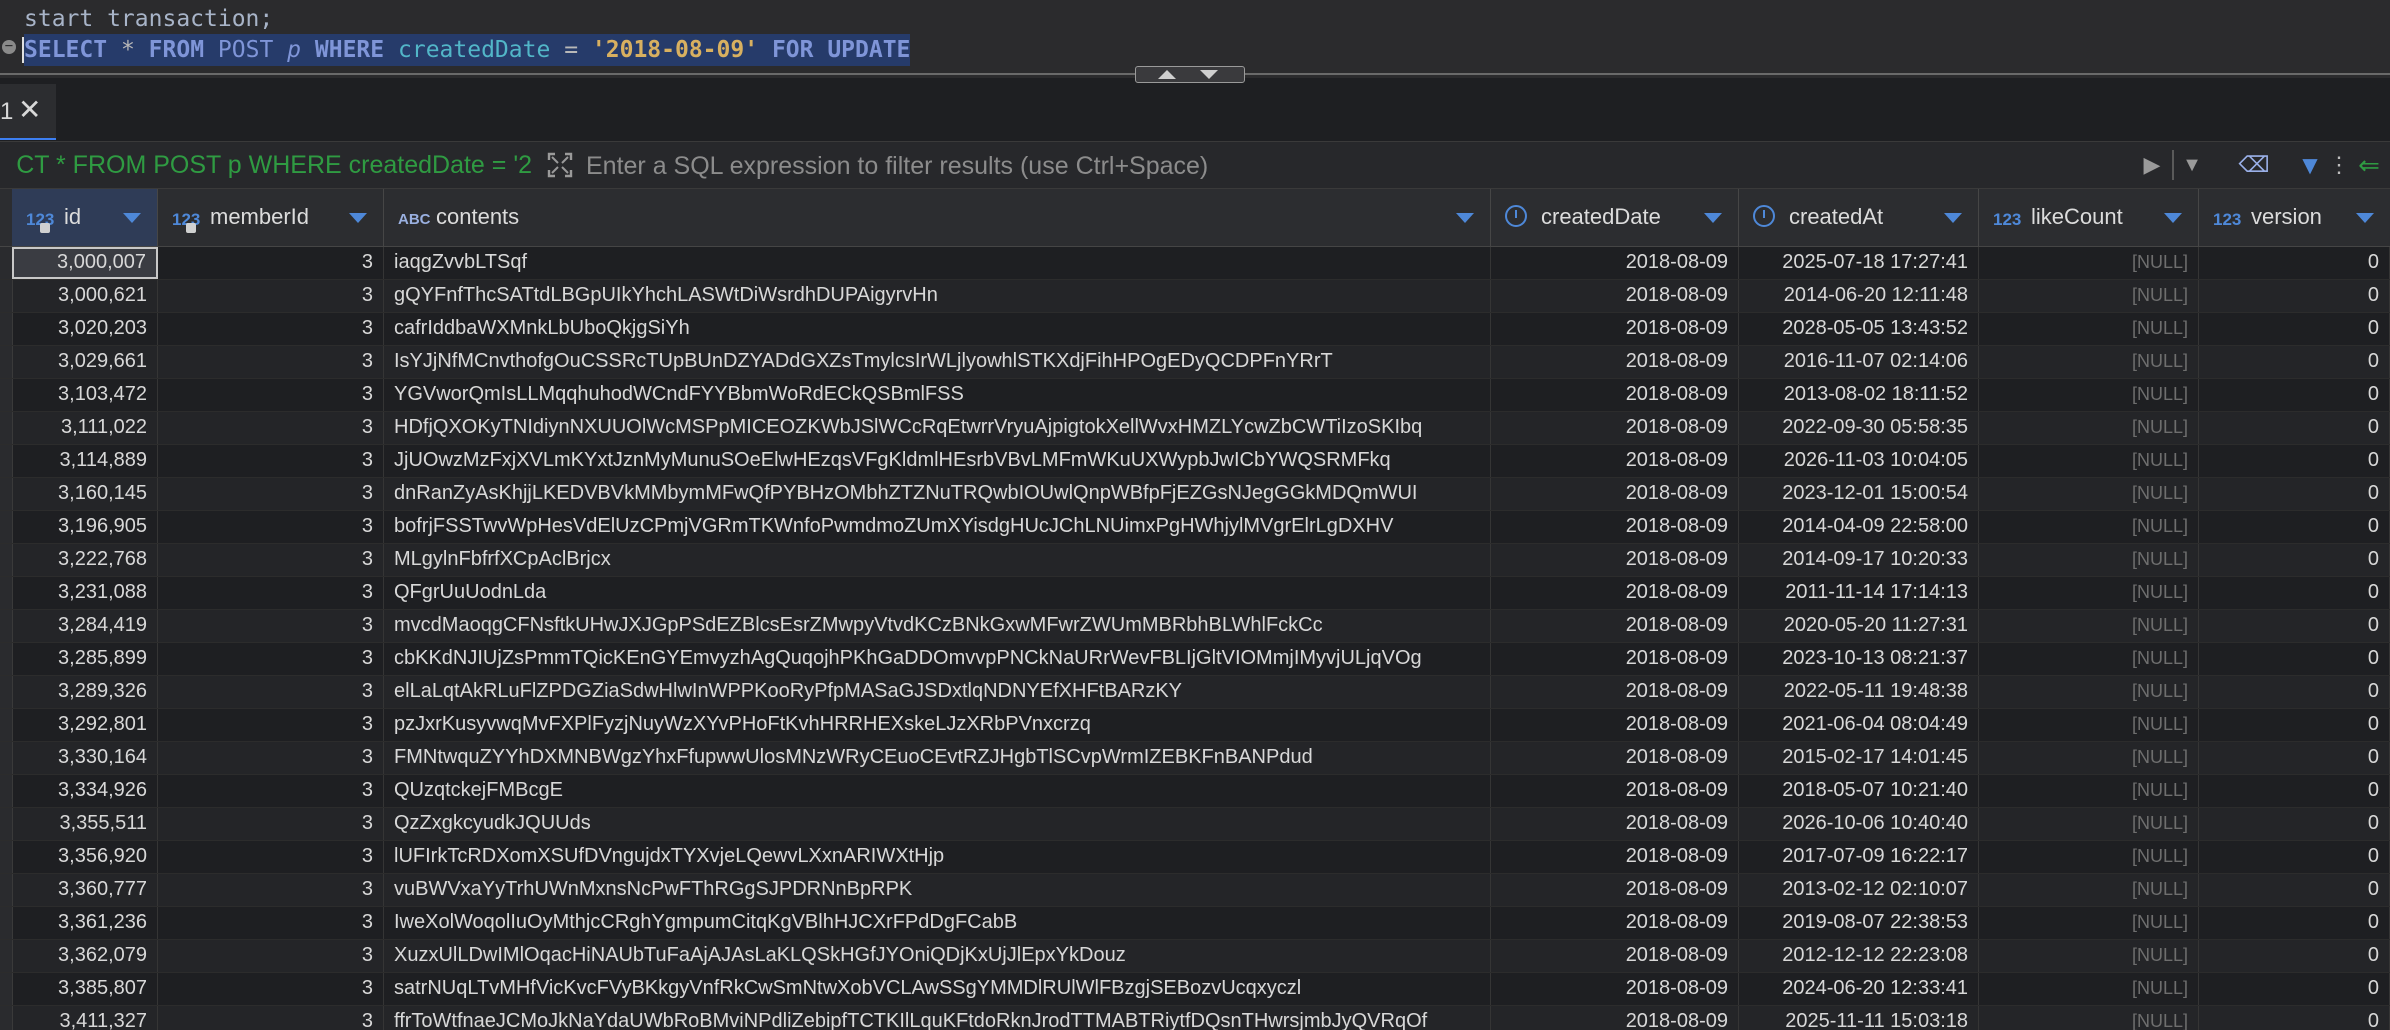 This screenshot has height=1030, width=2390. Describe the element at coordinates (1859, 659) in the screenshot. I see `cell-createdat: 2023-10-13 08:21:37` at that location.